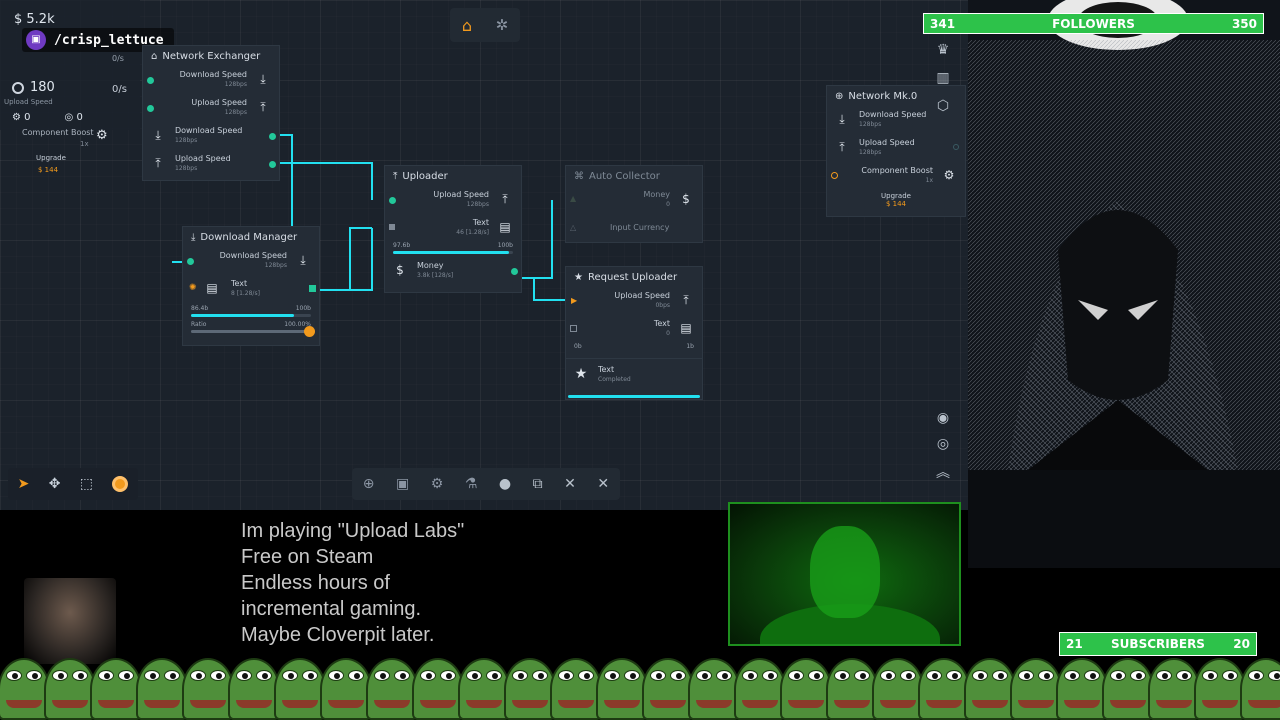  What do you see at coordinates (573, 227) in the screenshot?
I see `input-port: △` at bounding box center [573, 227].